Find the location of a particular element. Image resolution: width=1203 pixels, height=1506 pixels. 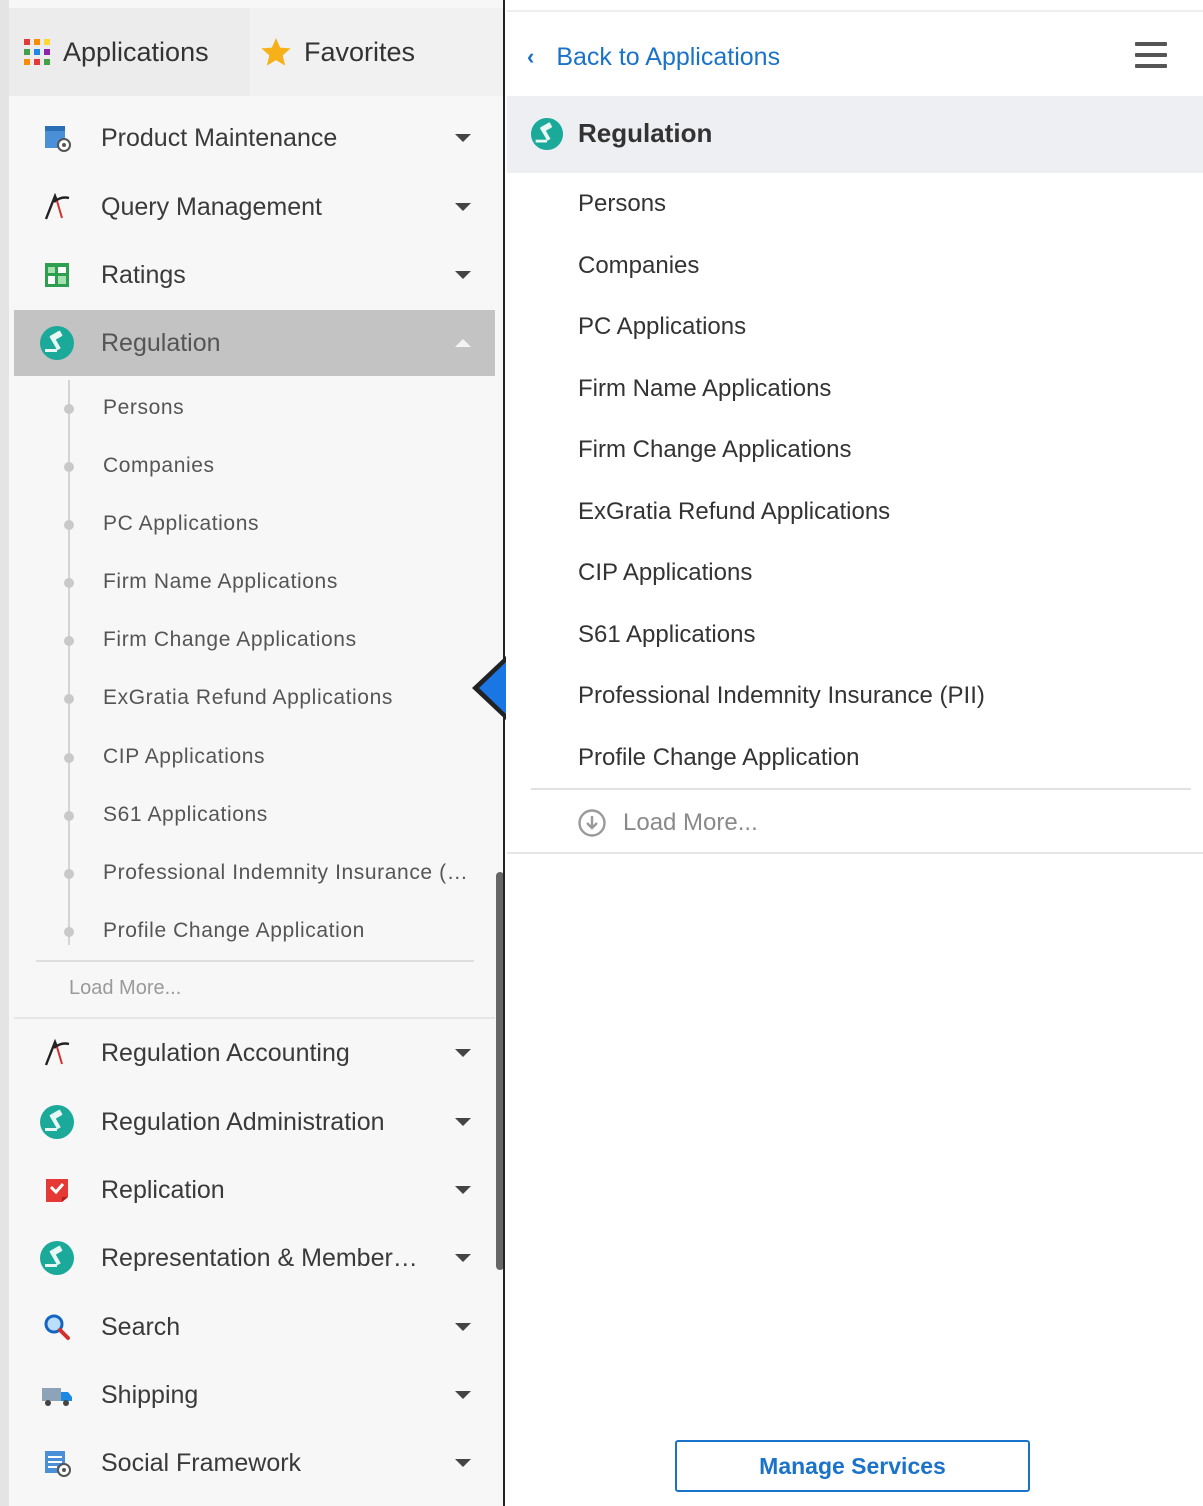

menu-item-pc-applications: PC Applications is located at coordinates (662, 327).